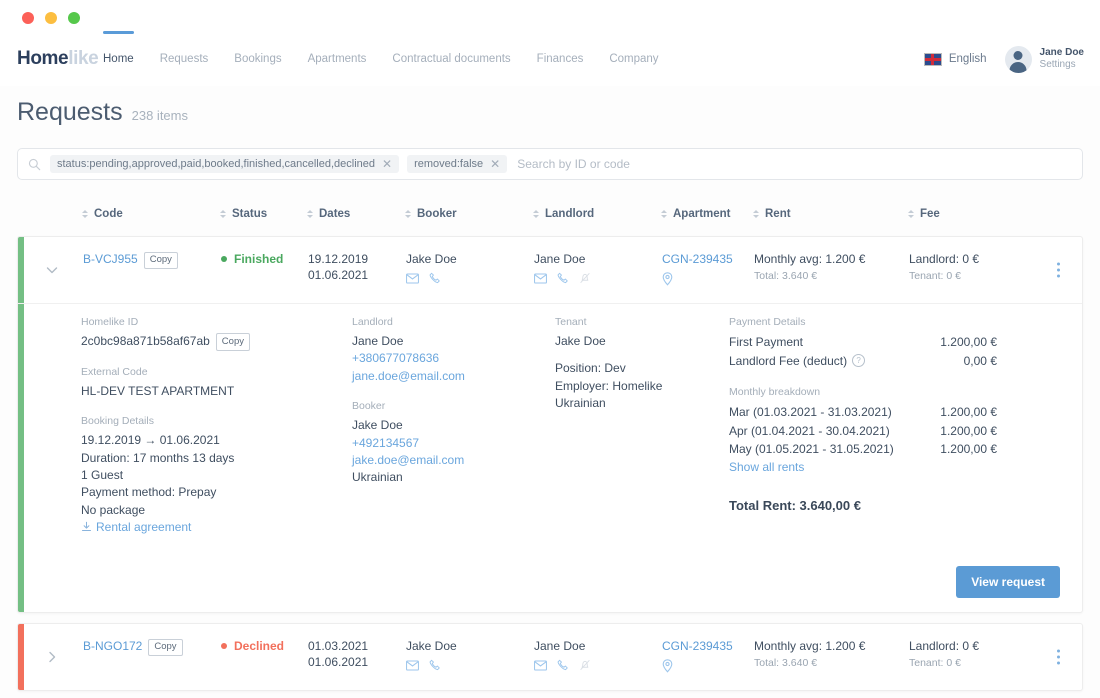  Describe the element at coordinates (145, 341) in the screenshot. I see `homelike-id-value: 2c0bc98a871b58af67ab` at that location.